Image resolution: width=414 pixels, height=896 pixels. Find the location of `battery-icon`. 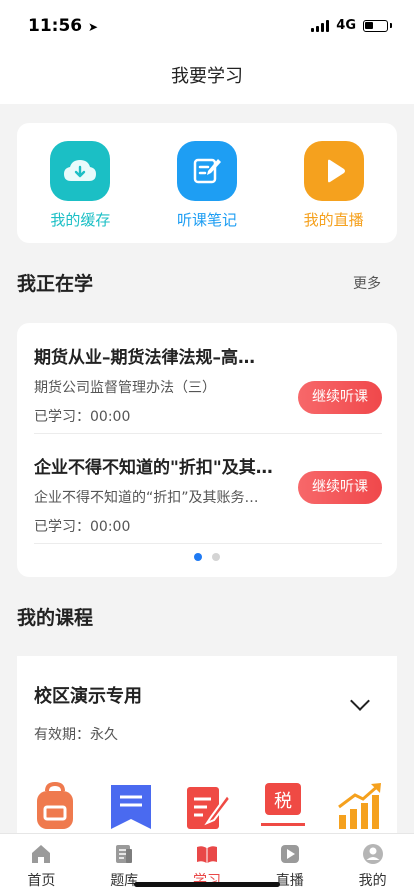

battery-icon is located at coordinates (375, 25).